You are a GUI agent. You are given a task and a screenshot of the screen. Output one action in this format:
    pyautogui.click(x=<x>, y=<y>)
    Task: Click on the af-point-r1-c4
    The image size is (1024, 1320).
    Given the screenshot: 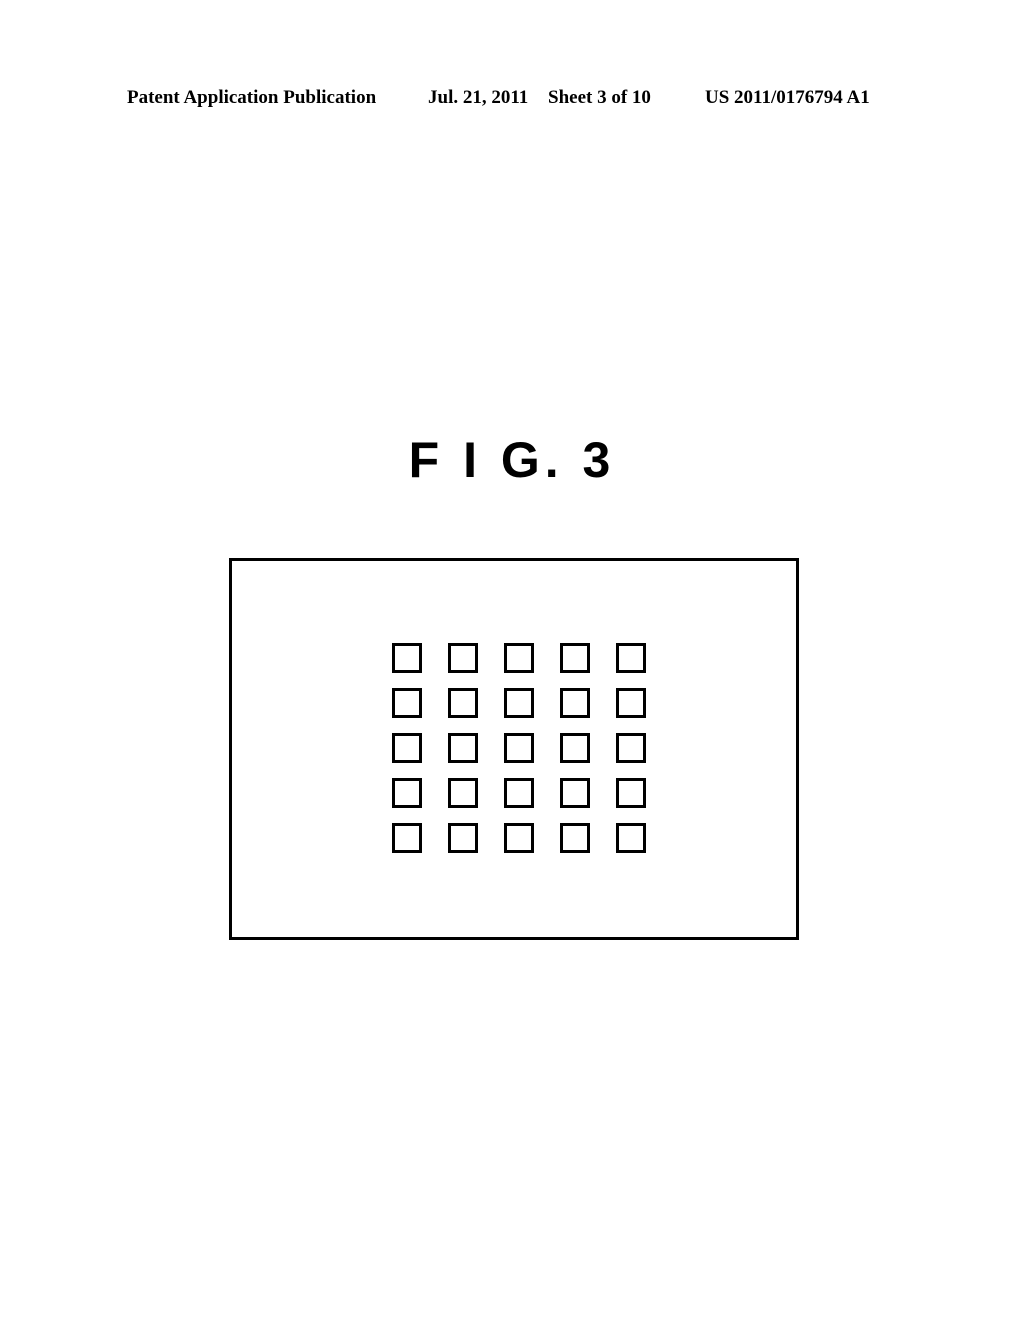 What is the action you would take?
    pyautogui.click(x=575, y=658)
    